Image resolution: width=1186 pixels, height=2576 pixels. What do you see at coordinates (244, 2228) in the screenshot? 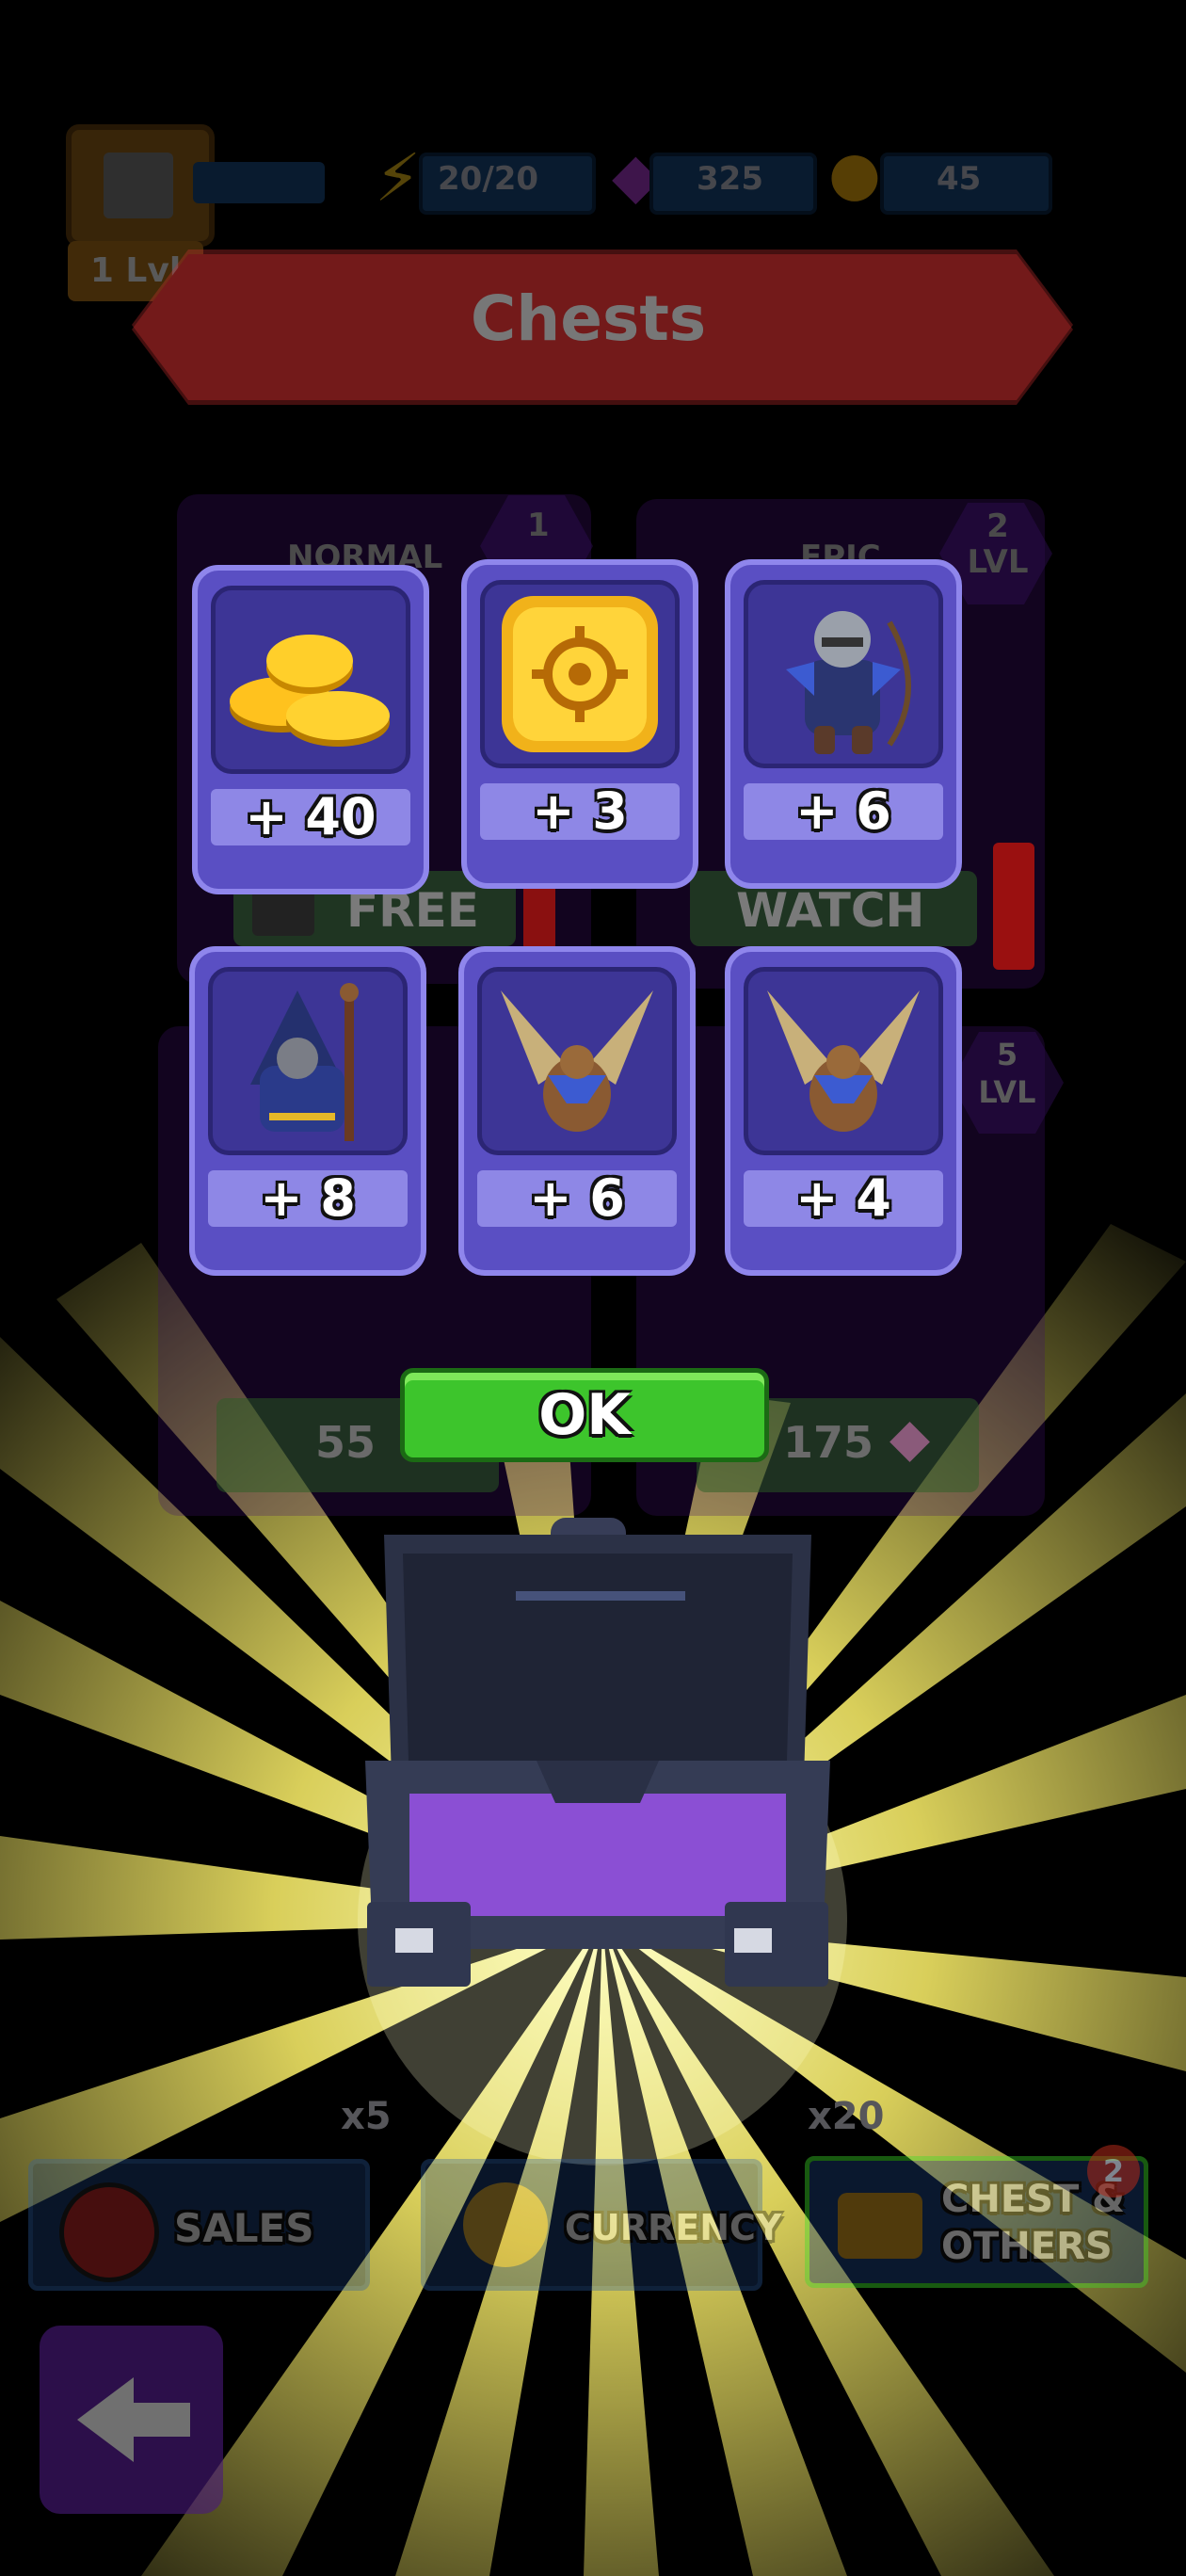
I see `sales-tab-label: SALES` at bounding box center [244, 2228].